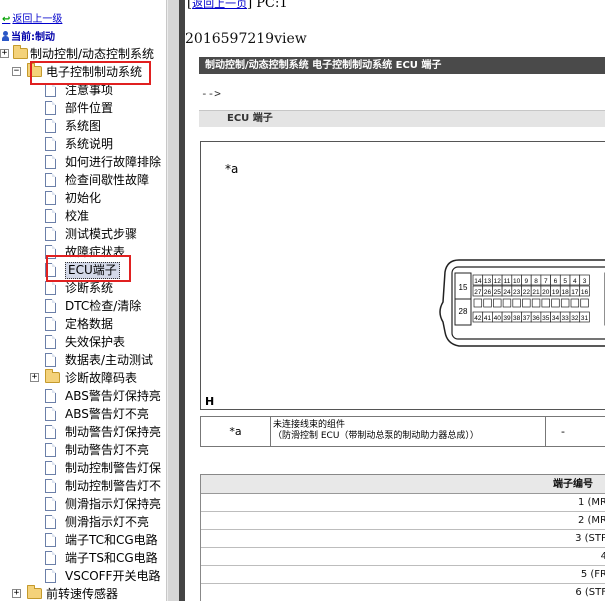  I want to click on legend-line-1: 未连接线束的组件, so click(309, 425).